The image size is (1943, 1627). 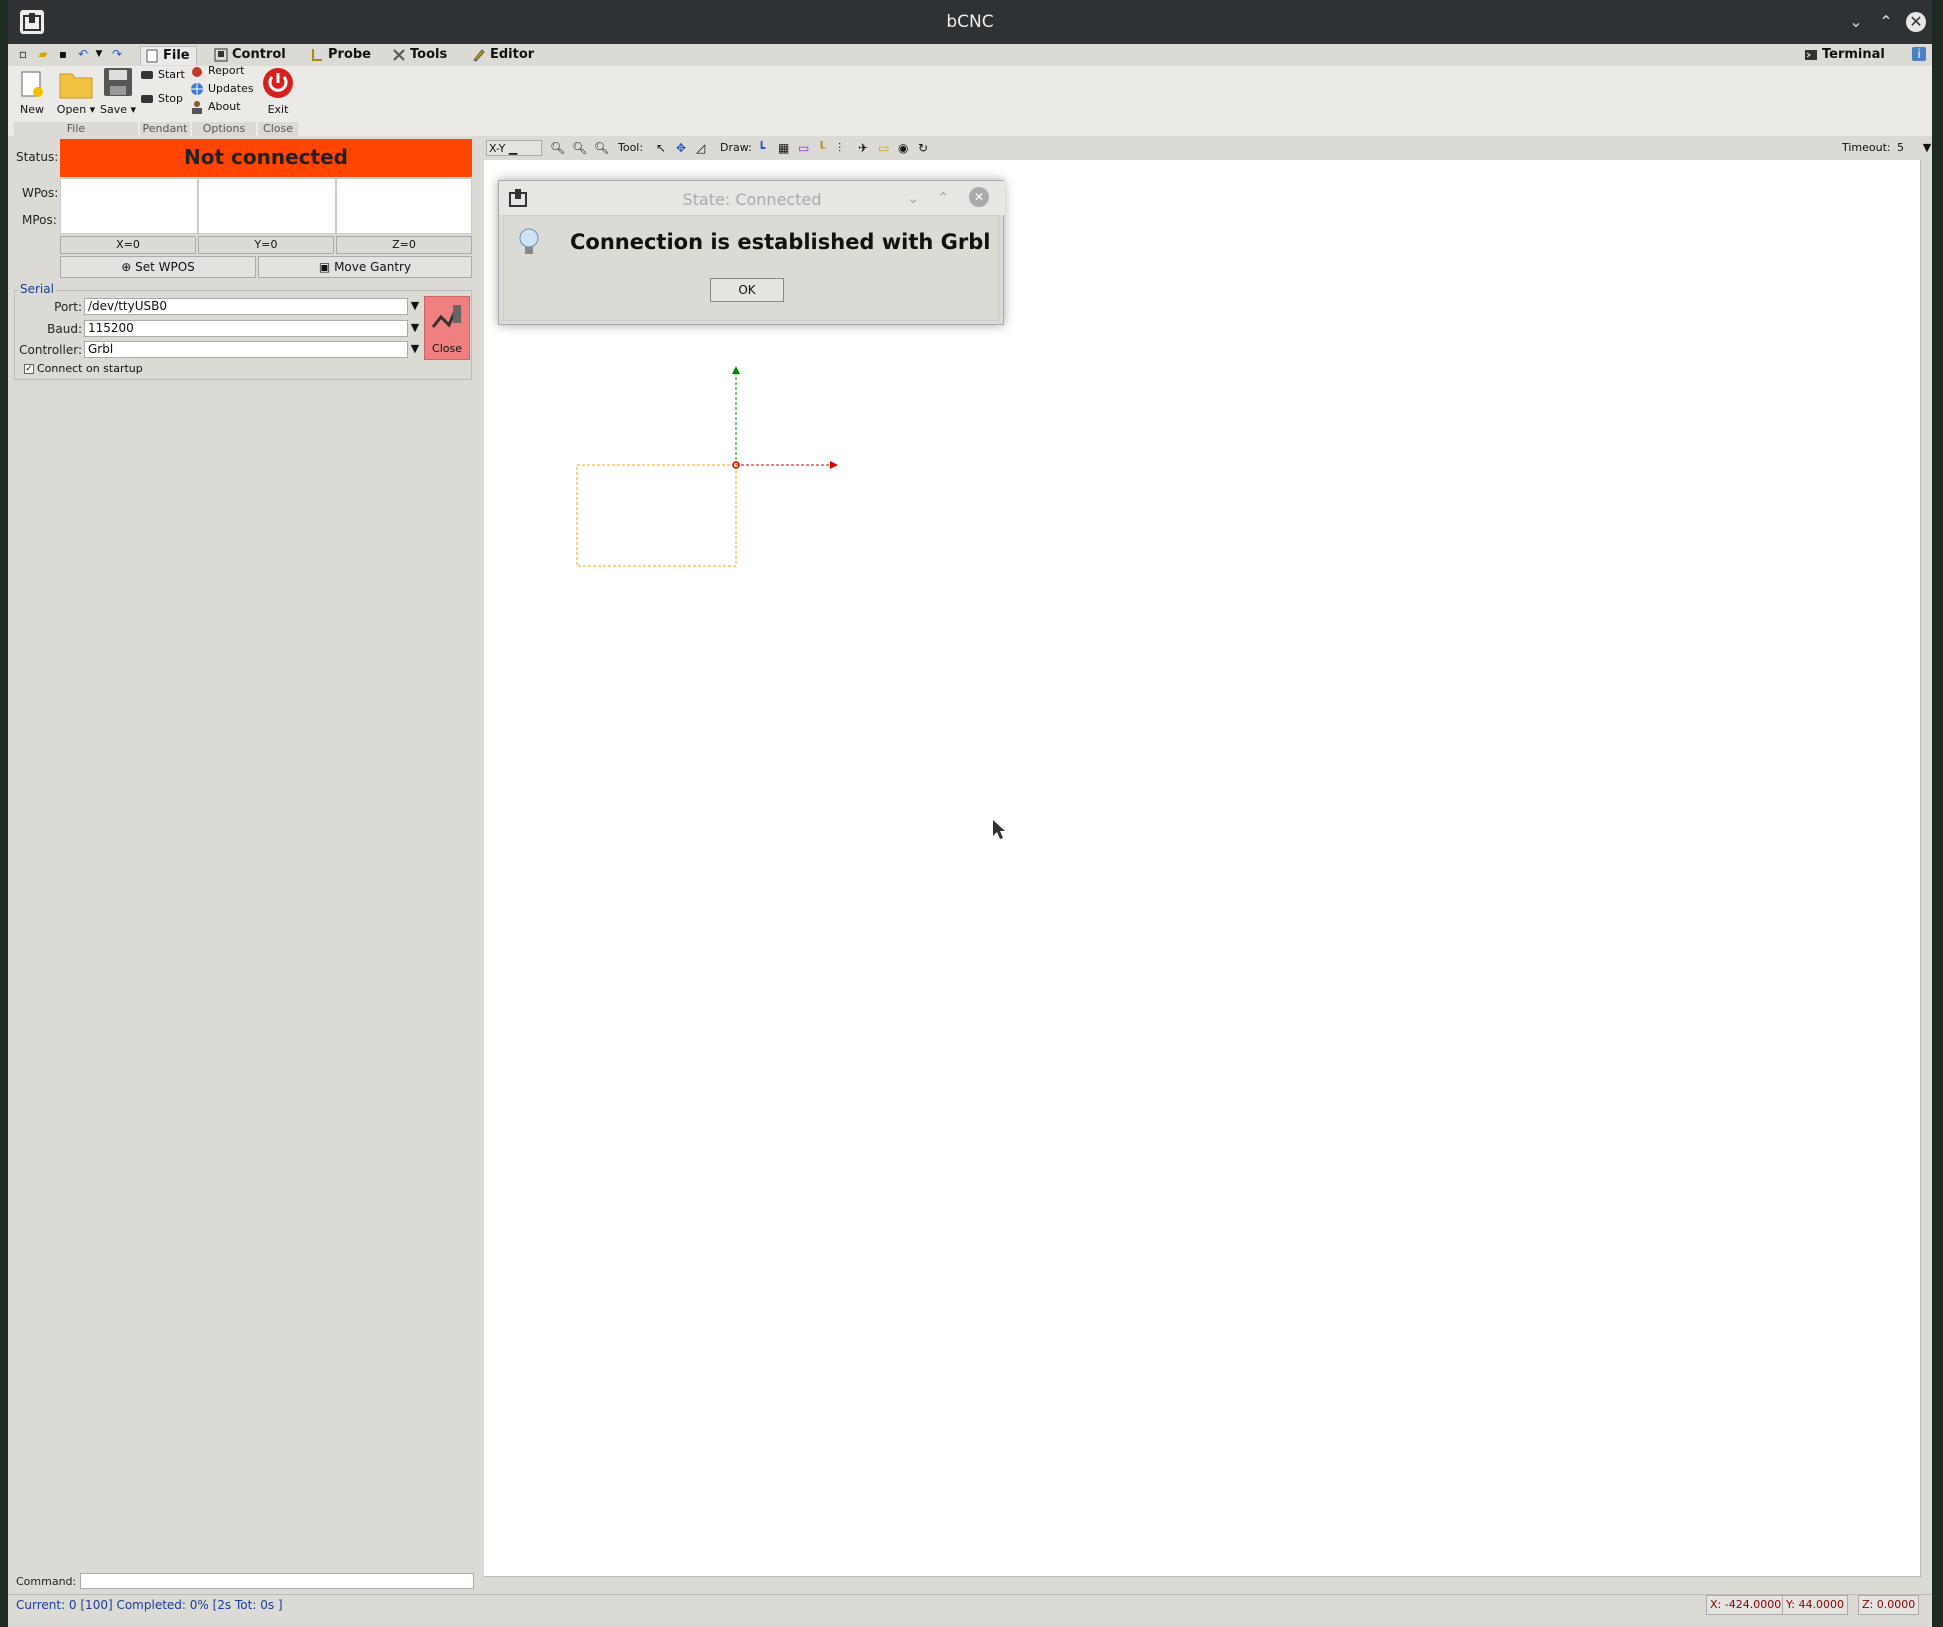 What do you see at coordinates (785, 148) in the screenshot?
I see `draw-grid-icon: ▦` at bounding box center [785, 148].